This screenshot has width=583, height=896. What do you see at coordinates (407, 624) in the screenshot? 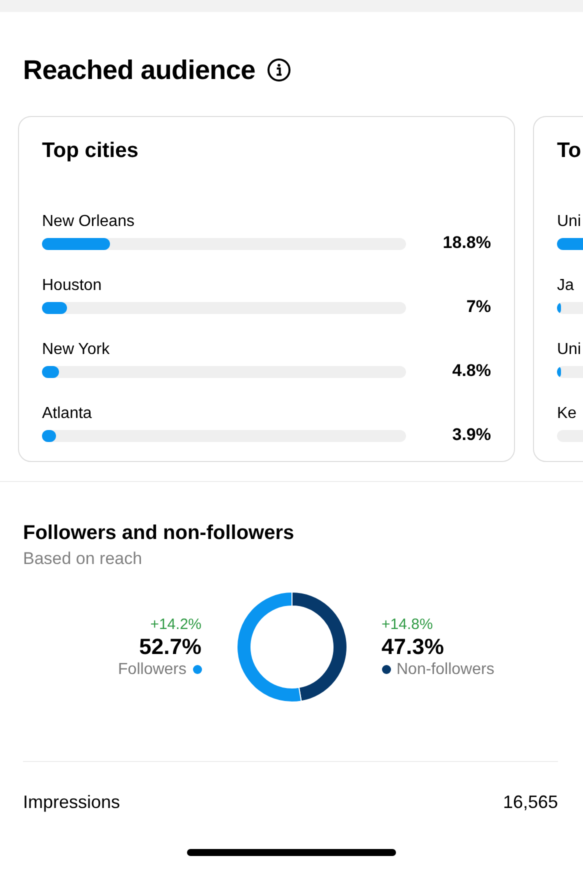
I see `change-value: +14.8%` at bounding box center [407, 624].